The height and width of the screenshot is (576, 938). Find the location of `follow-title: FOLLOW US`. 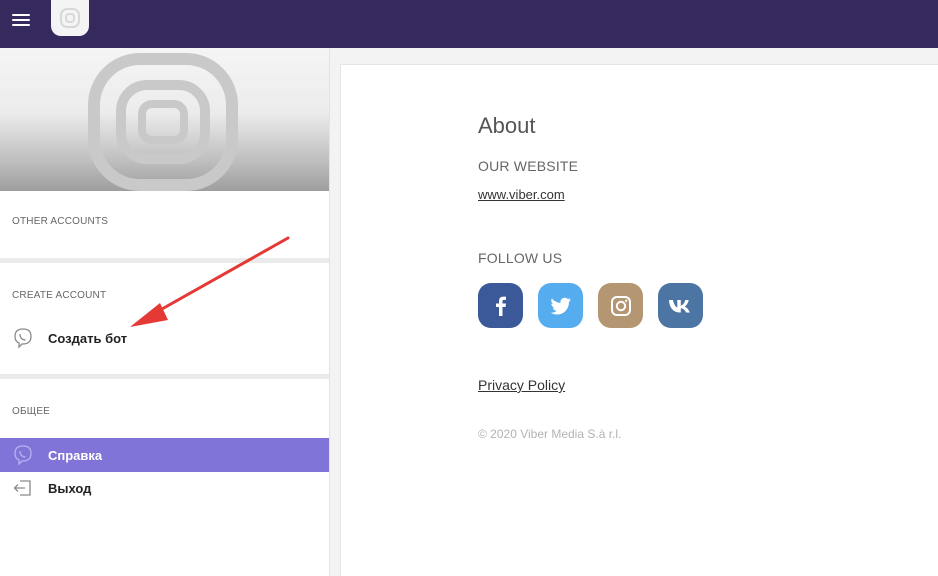

follow-title: FOLLOW US is located at coordinates (520, 258).